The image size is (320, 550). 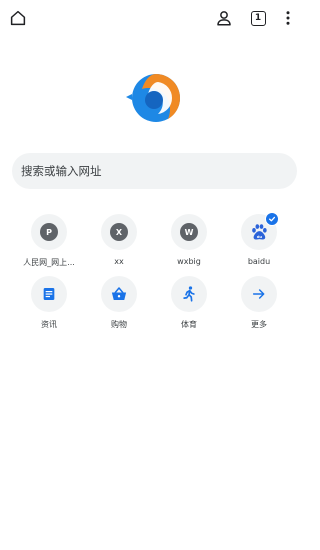 I want to click on letter-icon: X, so click(x=119, y=232).